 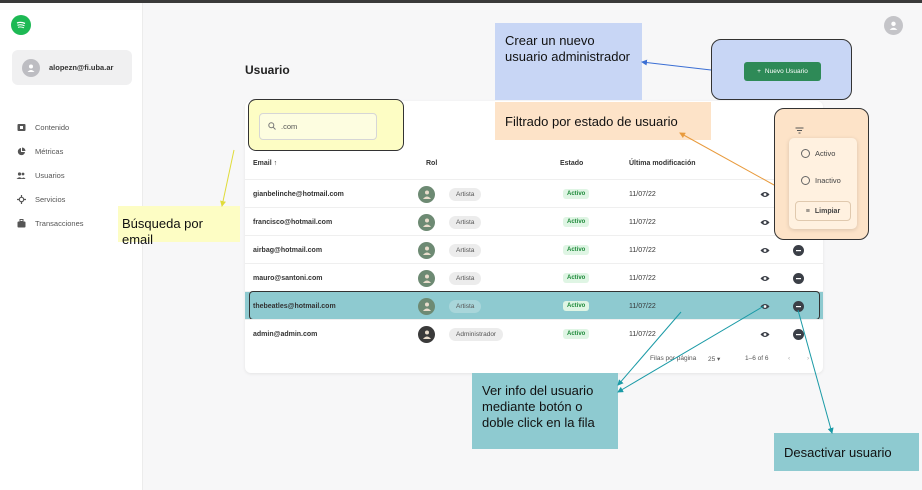 I want to click on row-email: airbag@hotmail.com, so click(x=288, y=250).